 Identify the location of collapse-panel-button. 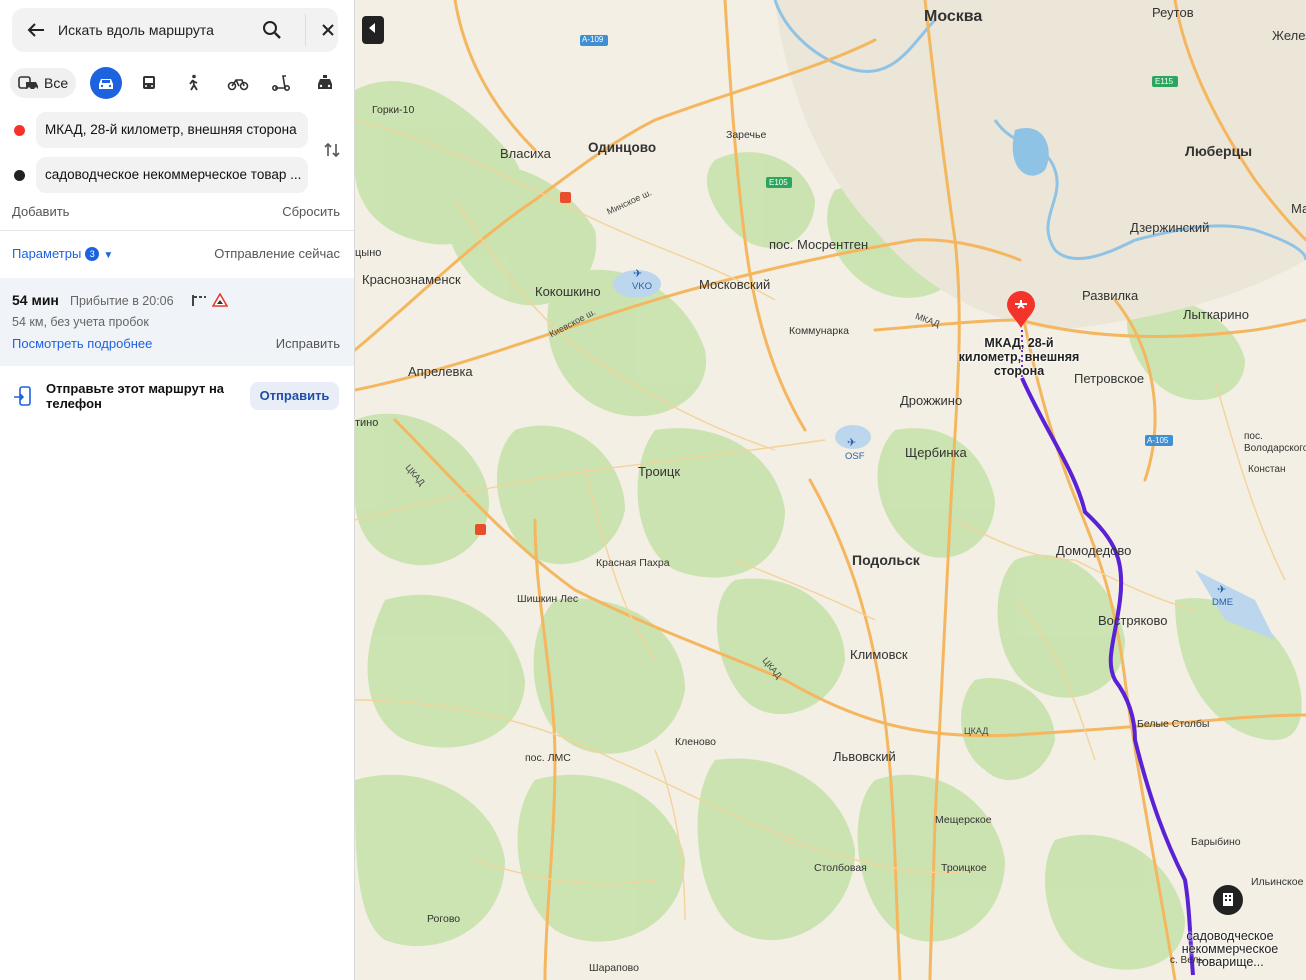
(373, 30).